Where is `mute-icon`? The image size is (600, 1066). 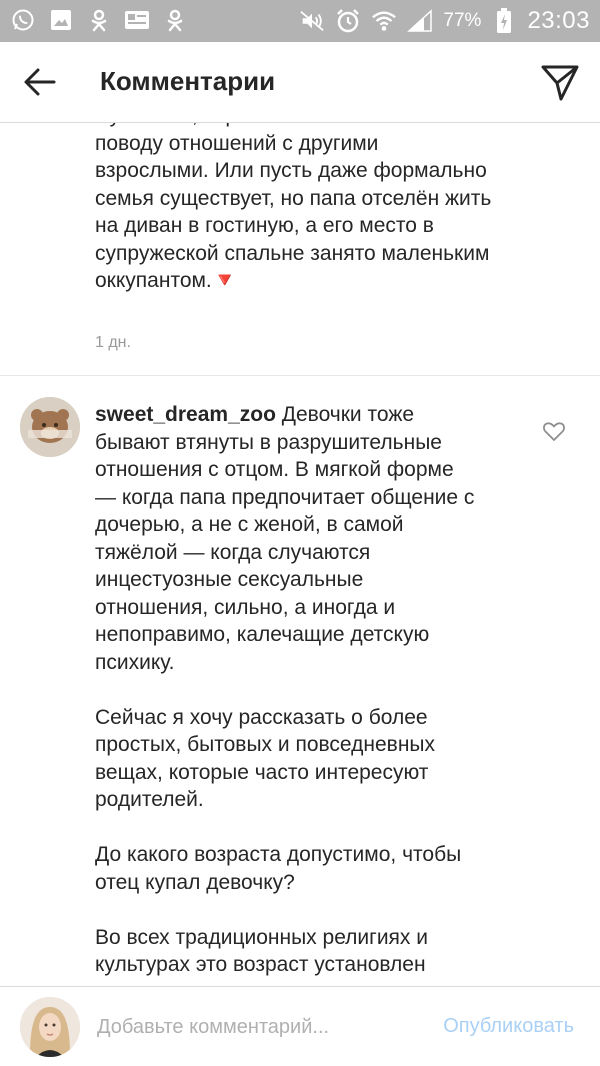 mute-icon is located at coordinates (312, 21).